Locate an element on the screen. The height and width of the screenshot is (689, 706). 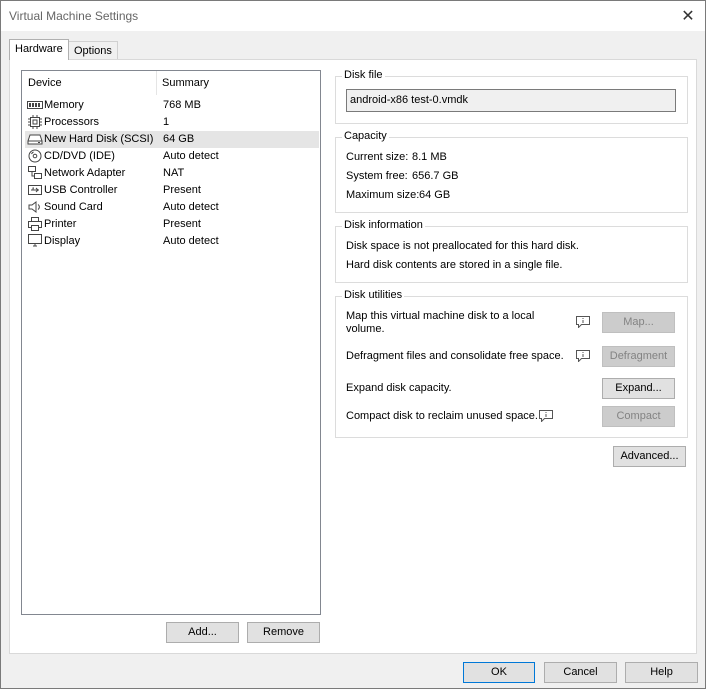
device-summary: NAT is located at coordinates (174, 173).